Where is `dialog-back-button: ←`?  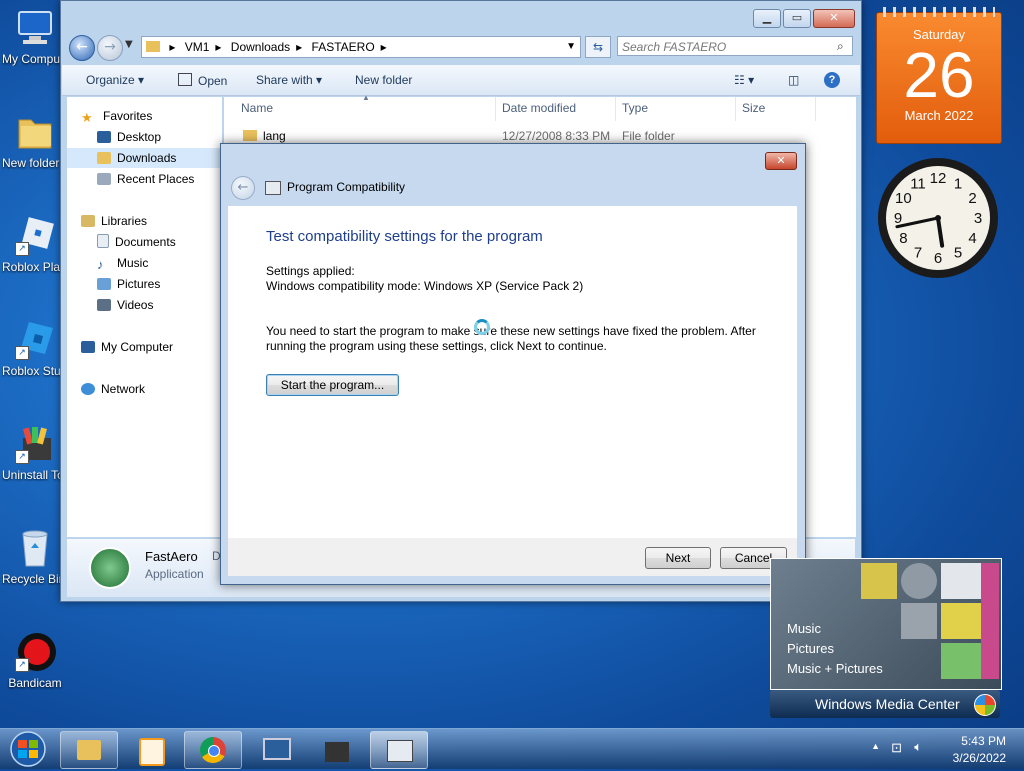 dialog-back-button: ← is located at coordinates (243, 188).